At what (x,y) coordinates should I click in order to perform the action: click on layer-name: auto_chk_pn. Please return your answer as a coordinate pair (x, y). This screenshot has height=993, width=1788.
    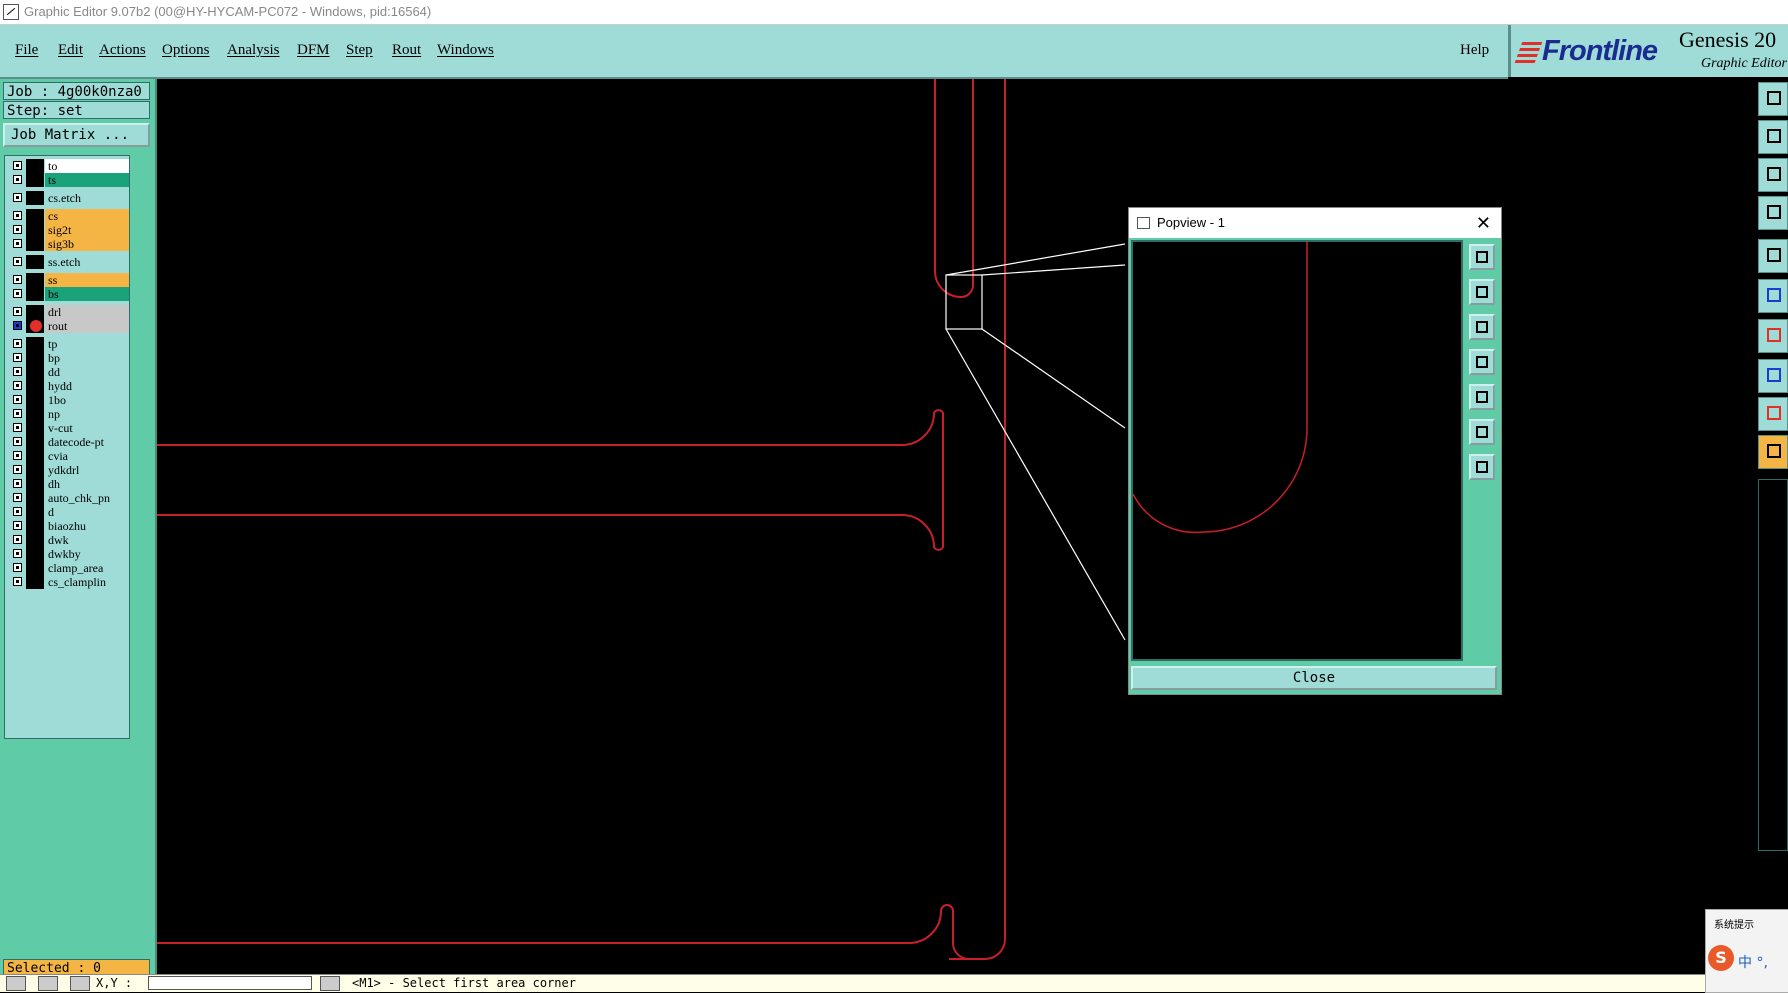
    Looking at the image, I should click on (87, 498).